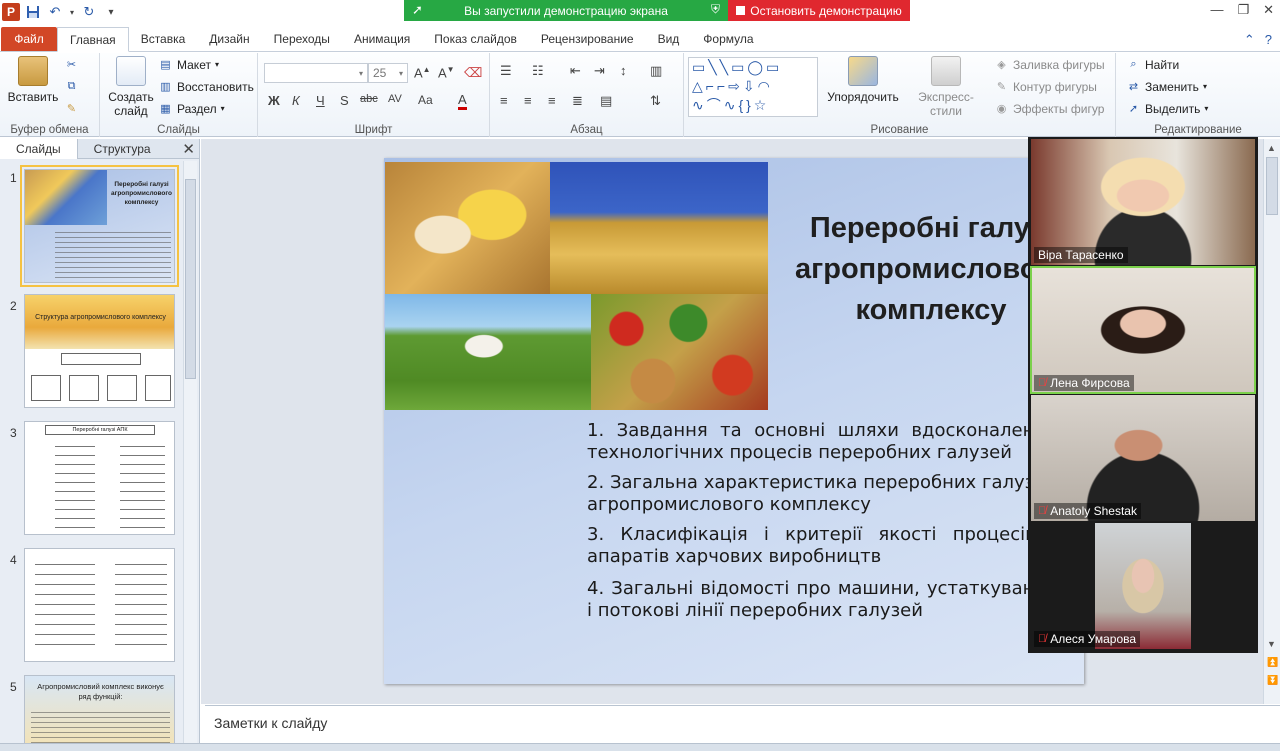 Image resolution: width=1280 pixels, height=751 pixels. I want to click on close-icon: ✕, so click(1268, 10).